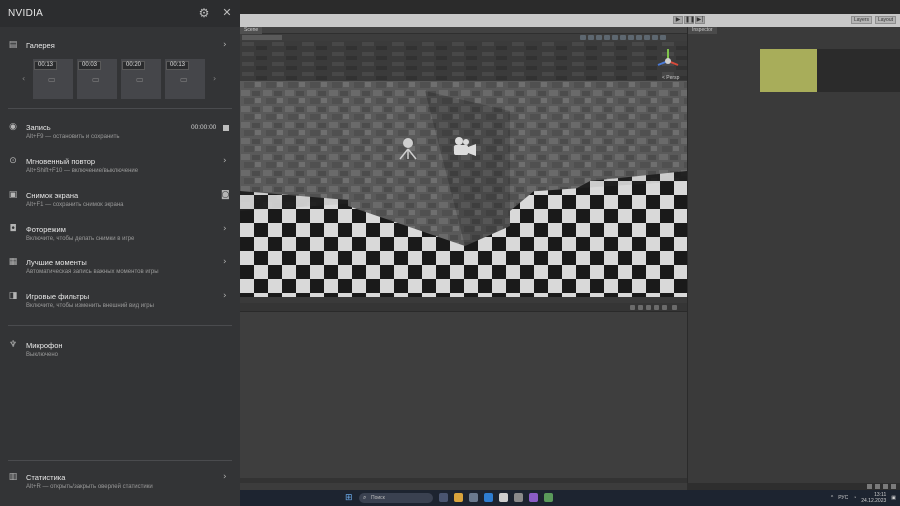 The image size is (900, 506). Describe the element at coordinates (591, 37) in the screenshot. I see `audio-toggle-icon` at that location.